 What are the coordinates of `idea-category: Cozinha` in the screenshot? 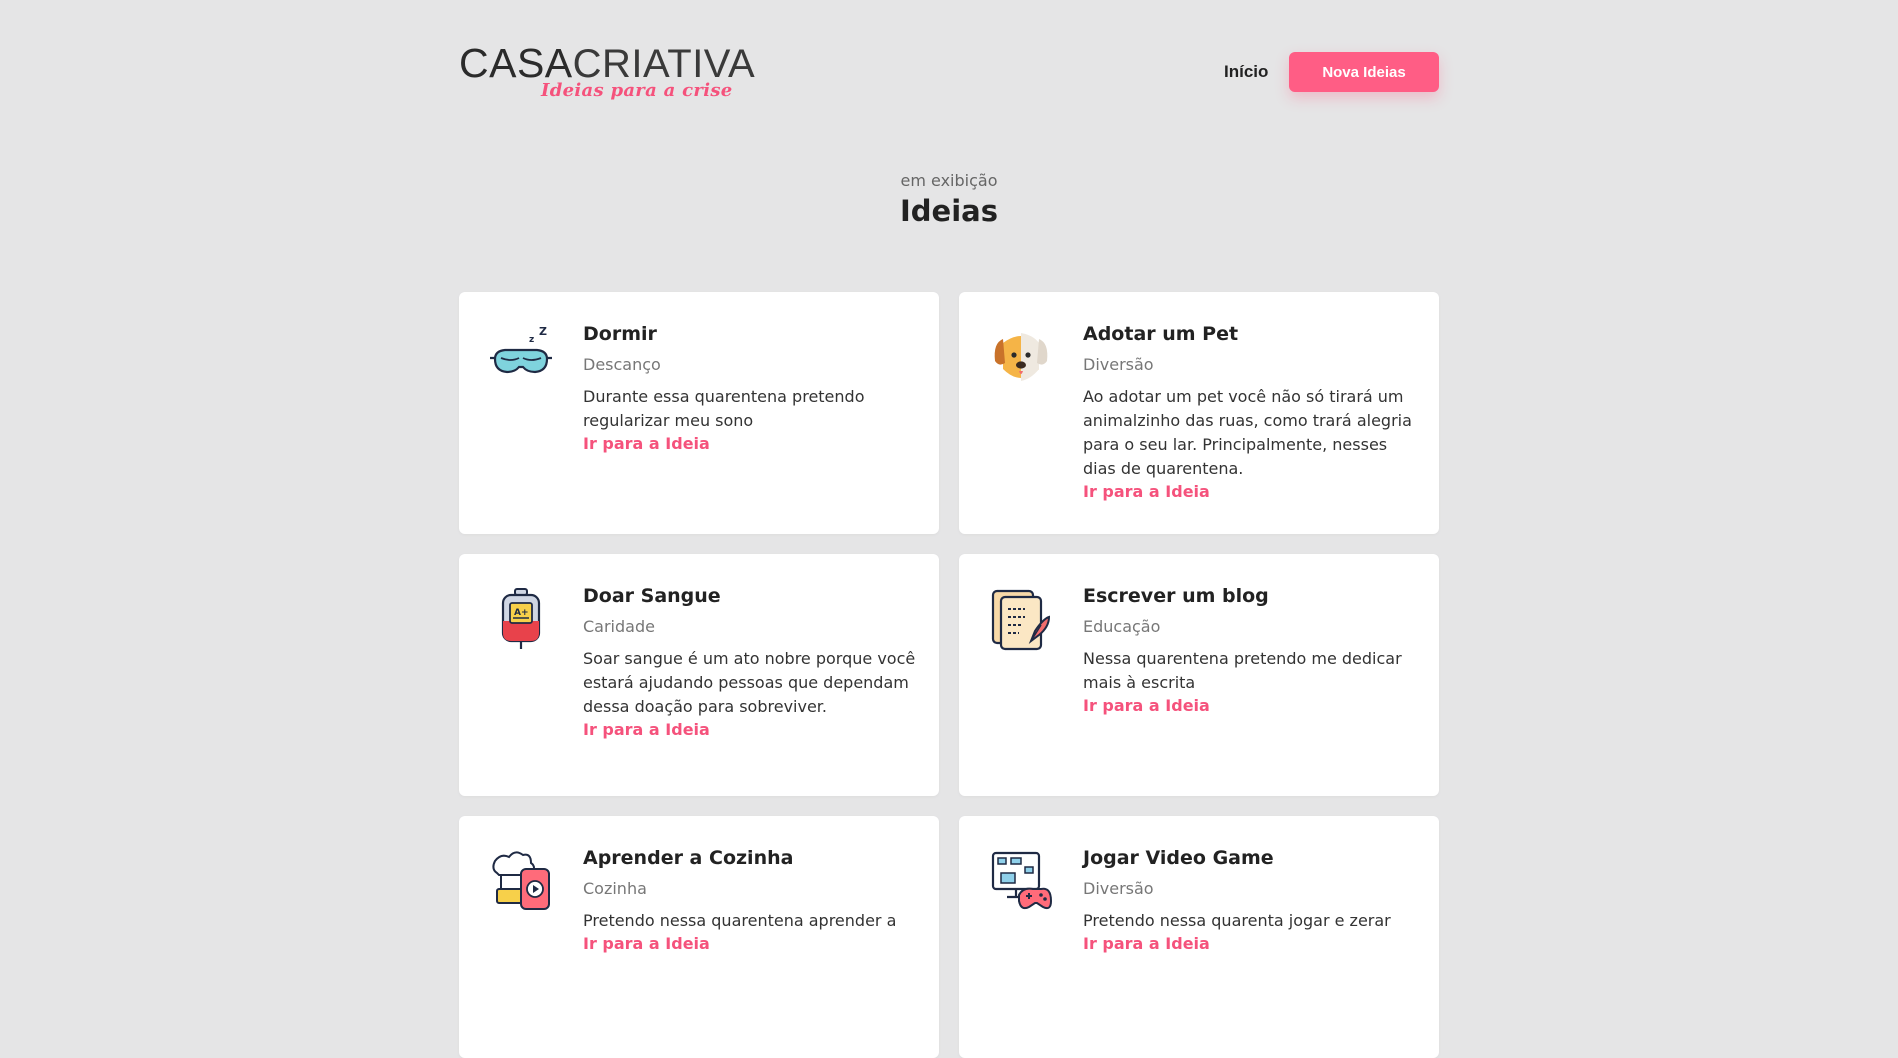 It's located at (615, 888).